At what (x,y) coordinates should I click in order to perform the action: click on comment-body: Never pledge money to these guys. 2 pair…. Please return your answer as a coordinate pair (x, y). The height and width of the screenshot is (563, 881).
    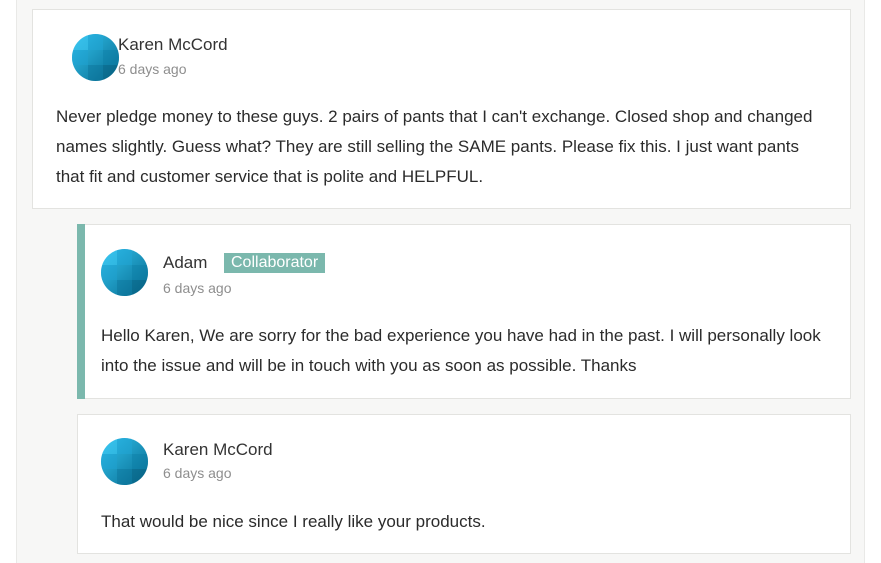
    Looking at the image, I should click on (434, 146).